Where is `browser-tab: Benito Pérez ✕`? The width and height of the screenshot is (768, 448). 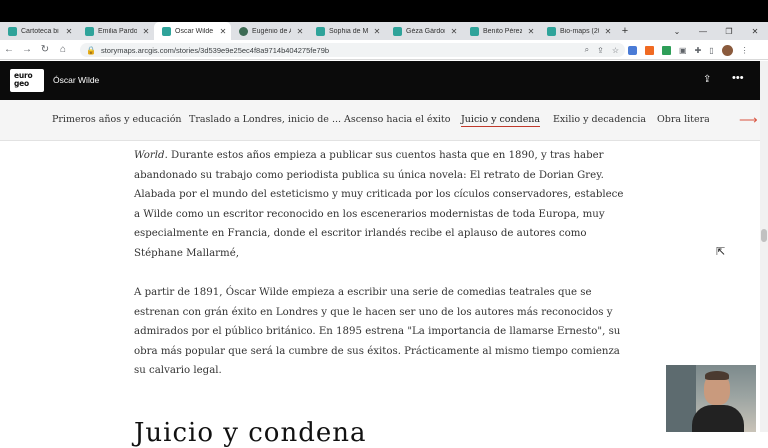
browser-tab: Benito Pérez ✕ is located at coordinates (500, 31).